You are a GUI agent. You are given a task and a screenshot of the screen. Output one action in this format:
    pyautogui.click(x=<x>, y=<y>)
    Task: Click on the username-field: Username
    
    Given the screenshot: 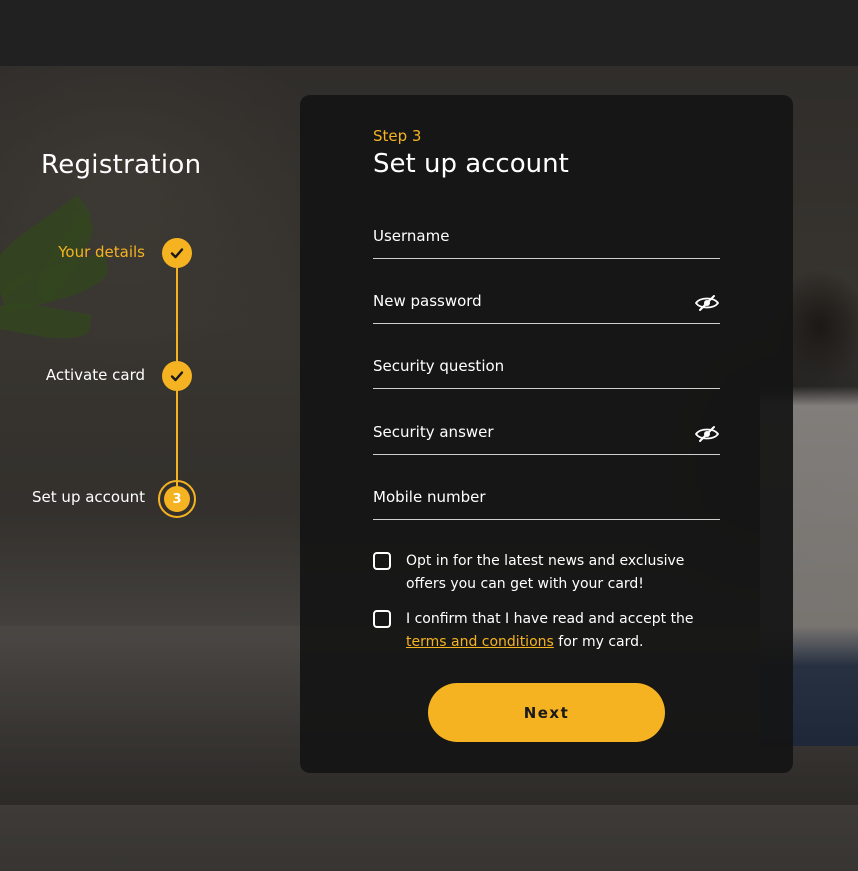 What is the action you would take?
    pyautogui.click(x=546, y=240)
    